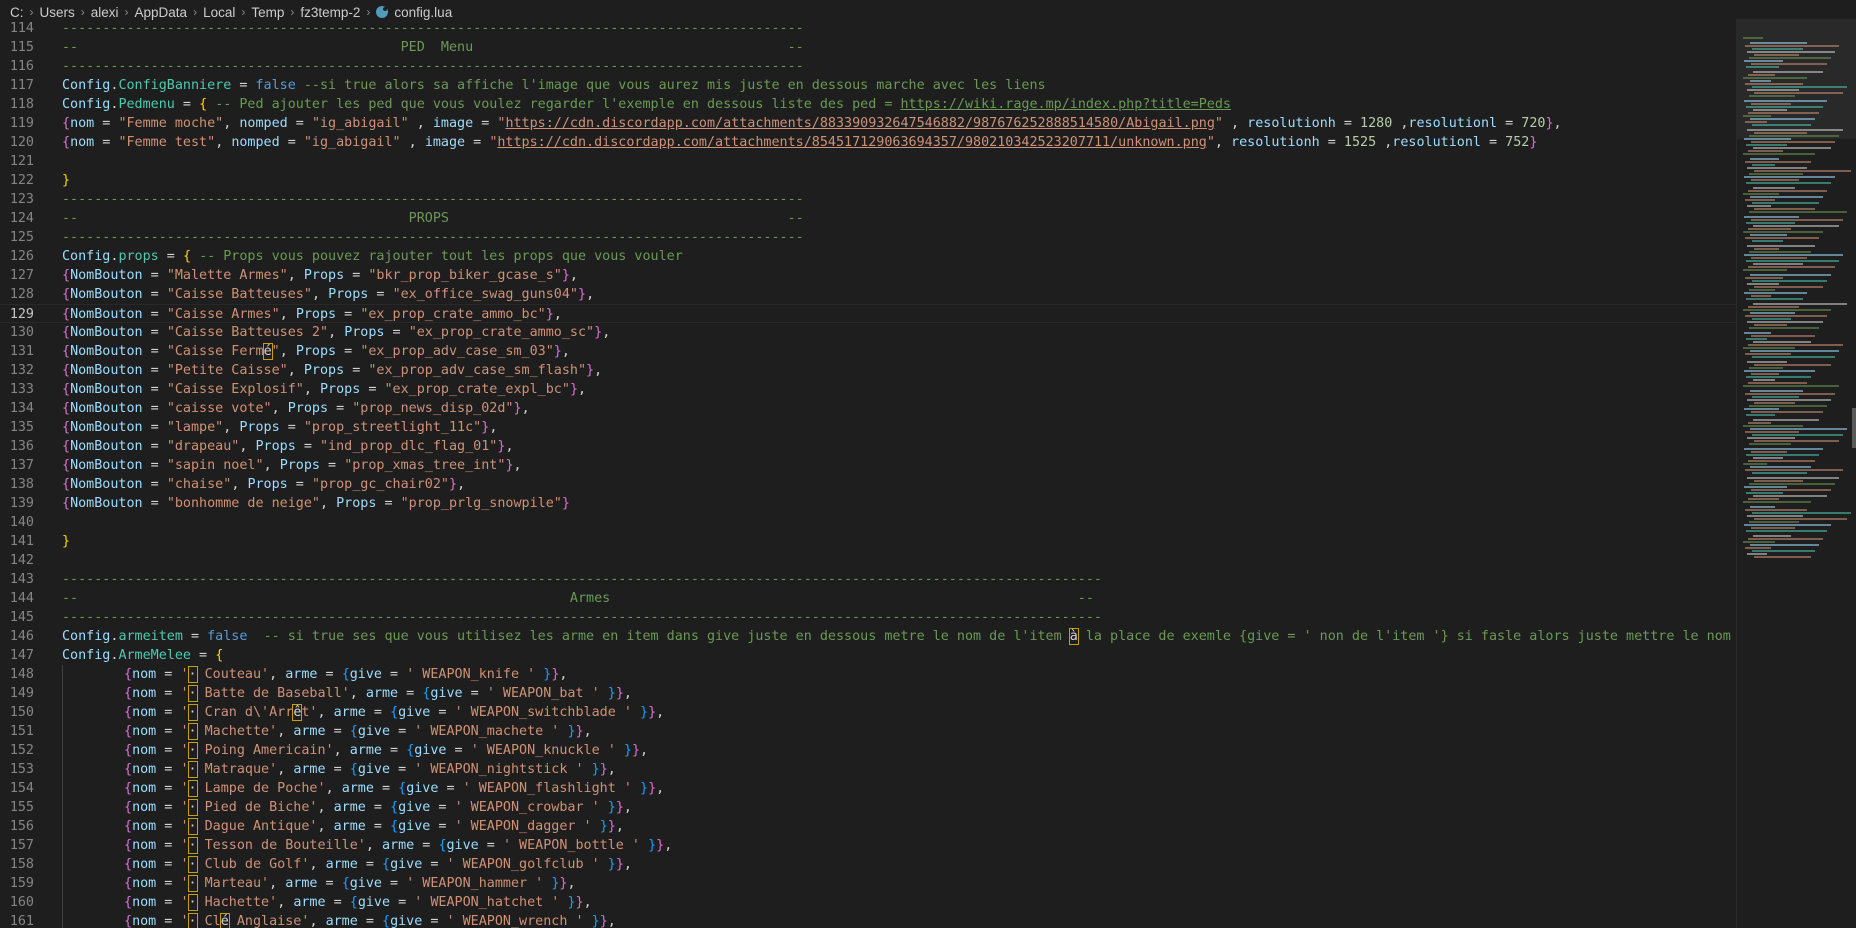 The width and height of the screenshot is (1856, 928). Describe the element at coordinates (237, 902) in the screenshot. I see `code-token: Hachette'` at that location.